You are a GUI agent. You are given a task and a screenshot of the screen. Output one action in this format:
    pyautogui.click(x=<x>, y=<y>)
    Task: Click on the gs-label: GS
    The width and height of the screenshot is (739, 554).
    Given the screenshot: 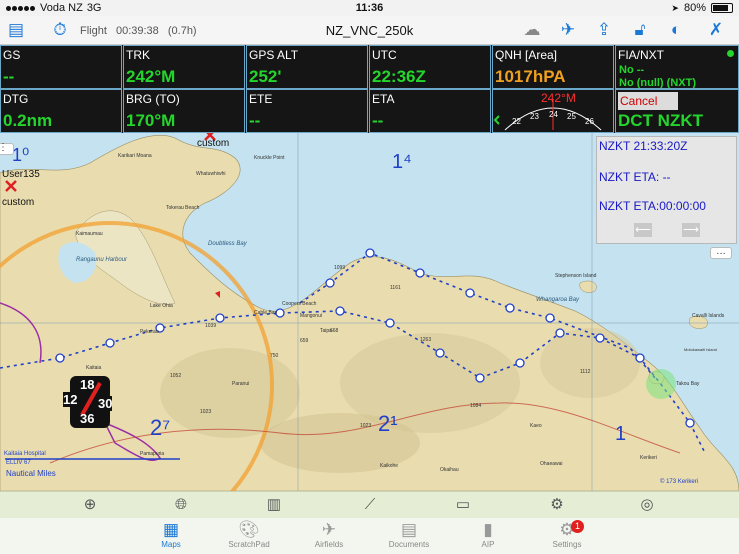 What is the action you would take?
    pyautogui.click(x=12, y=55)
    